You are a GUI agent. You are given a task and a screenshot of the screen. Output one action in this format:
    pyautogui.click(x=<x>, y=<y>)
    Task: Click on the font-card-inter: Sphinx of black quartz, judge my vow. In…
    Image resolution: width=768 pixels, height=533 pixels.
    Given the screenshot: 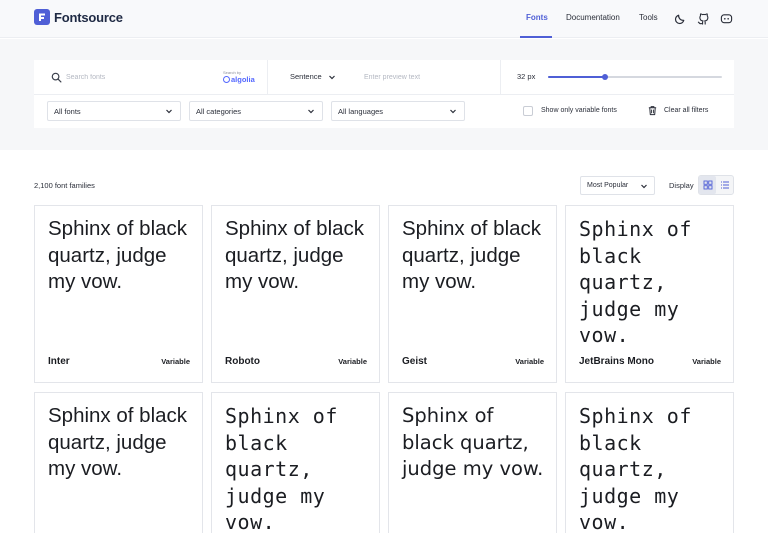 What is the action you would take?
    pyautogui.click(x=118, y=294)
    